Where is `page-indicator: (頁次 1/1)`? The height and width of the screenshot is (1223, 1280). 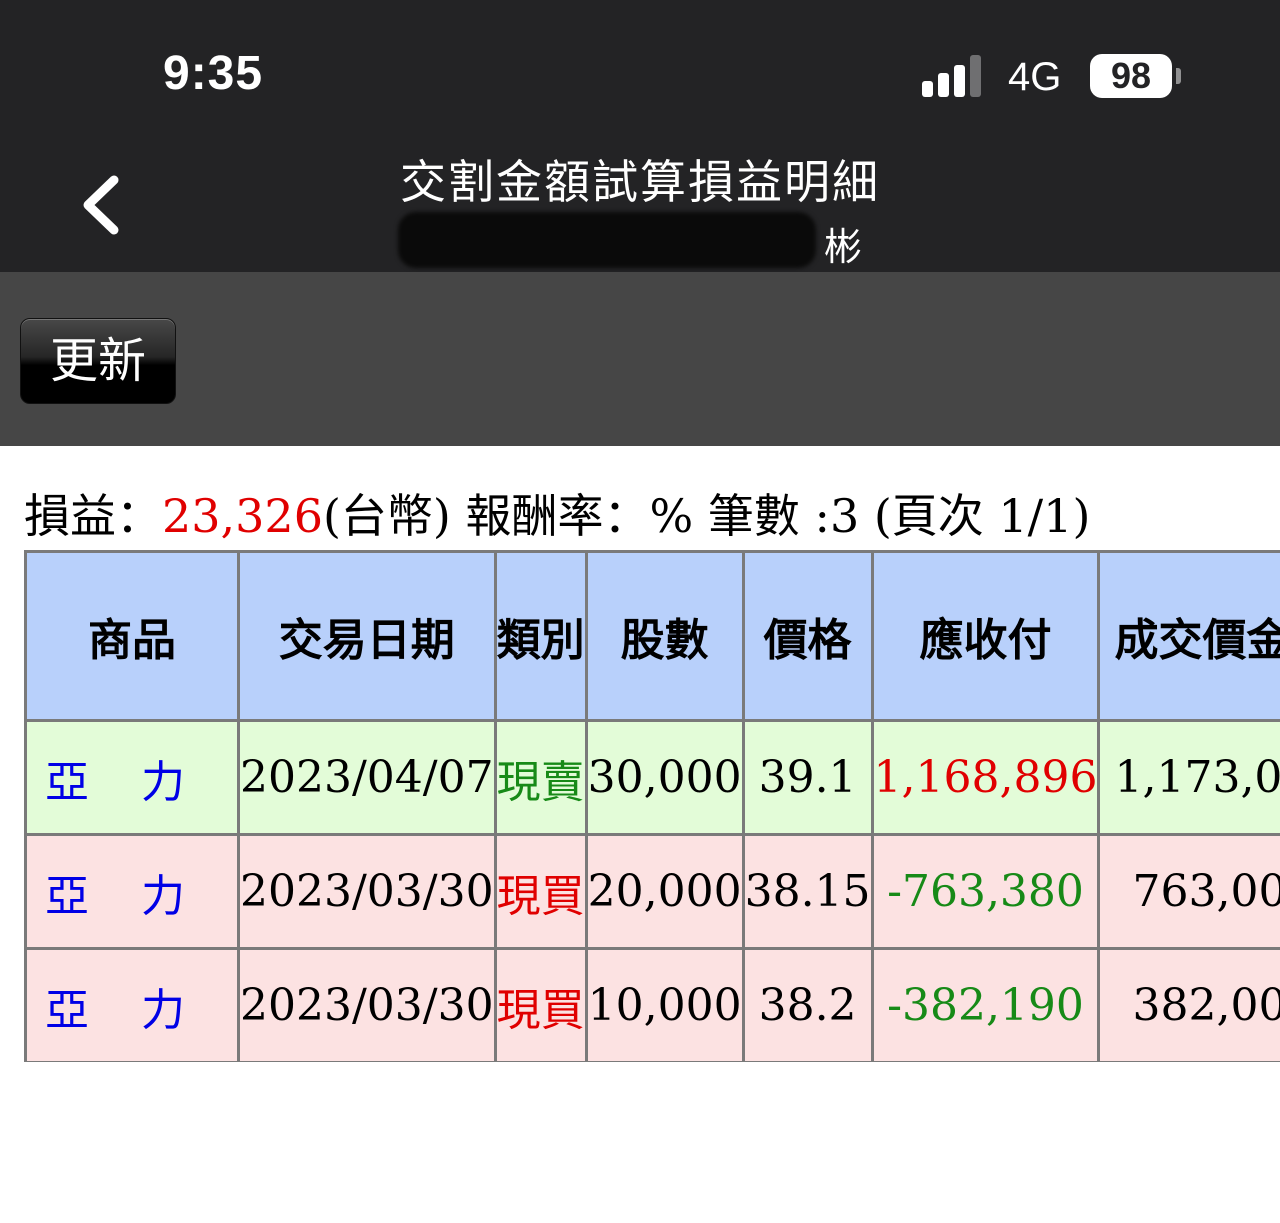 page-indicator: (頁次 1/1) is located at coordinates (982, 516).